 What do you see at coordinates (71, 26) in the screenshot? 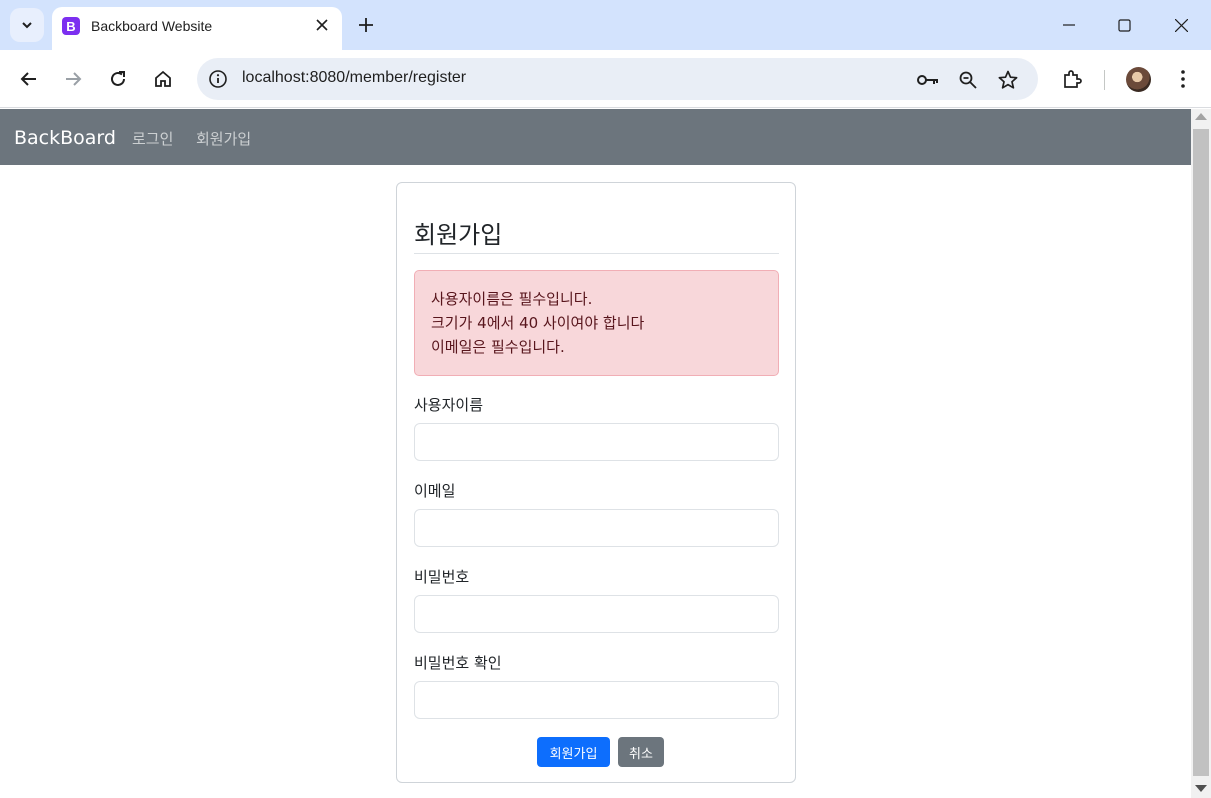
I see `bootstrap-favicon-icon: B` at bounding box center [71, 26].